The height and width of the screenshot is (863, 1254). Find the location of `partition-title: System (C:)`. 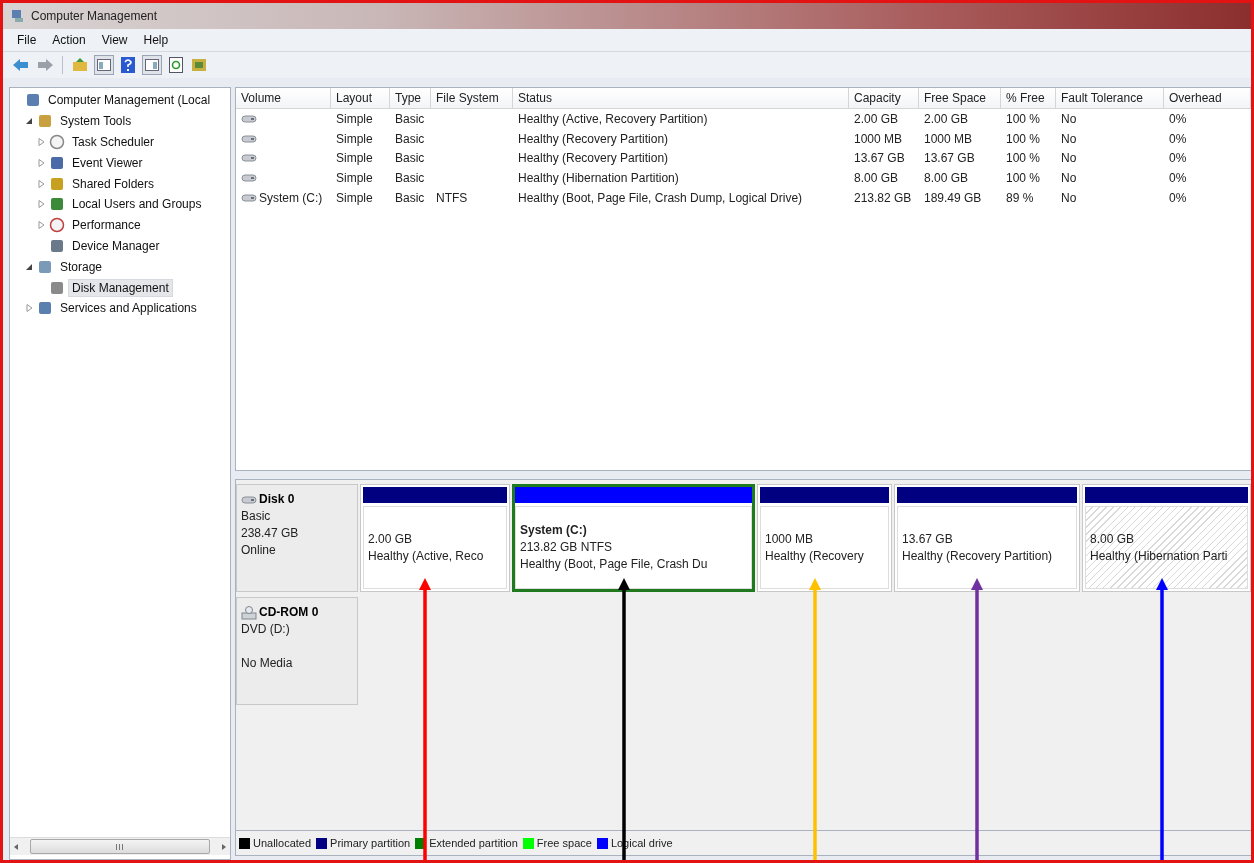

partition-title: System (C:) is located at coordinates (554, 530).